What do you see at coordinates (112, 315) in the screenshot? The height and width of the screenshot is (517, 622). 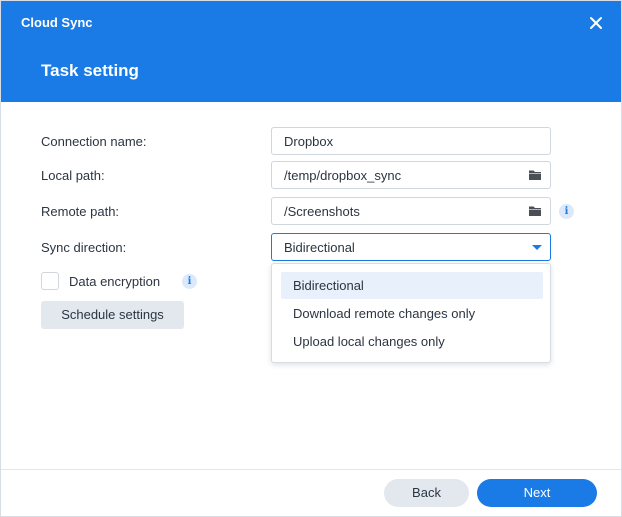 I see `schedule-settings-button: Schedule settings` at bounding box center [112, 315].